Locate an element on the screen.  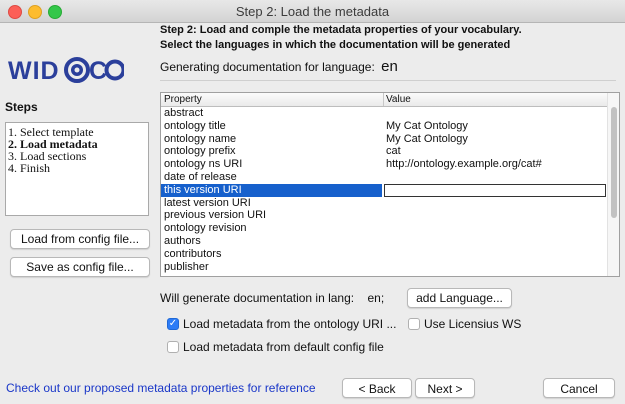
table-row: abstract is located at coordinates (384, 113).